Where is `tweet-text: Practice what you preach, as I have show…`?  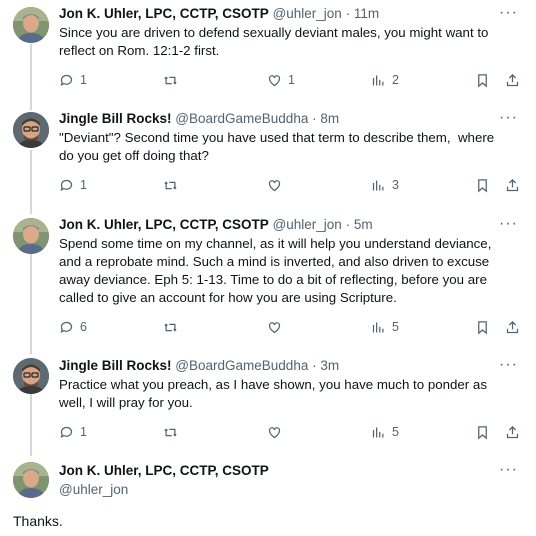
tweet-text: Practice what you preach, as I have show… is located at coordinates (273, 393).